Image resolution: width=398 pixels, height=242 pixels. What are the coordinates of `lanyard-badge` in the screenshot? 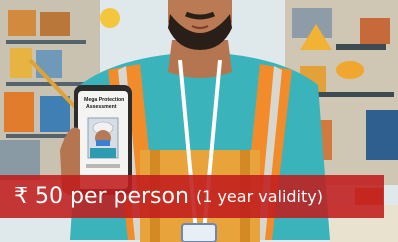 It's located at (199, 232).